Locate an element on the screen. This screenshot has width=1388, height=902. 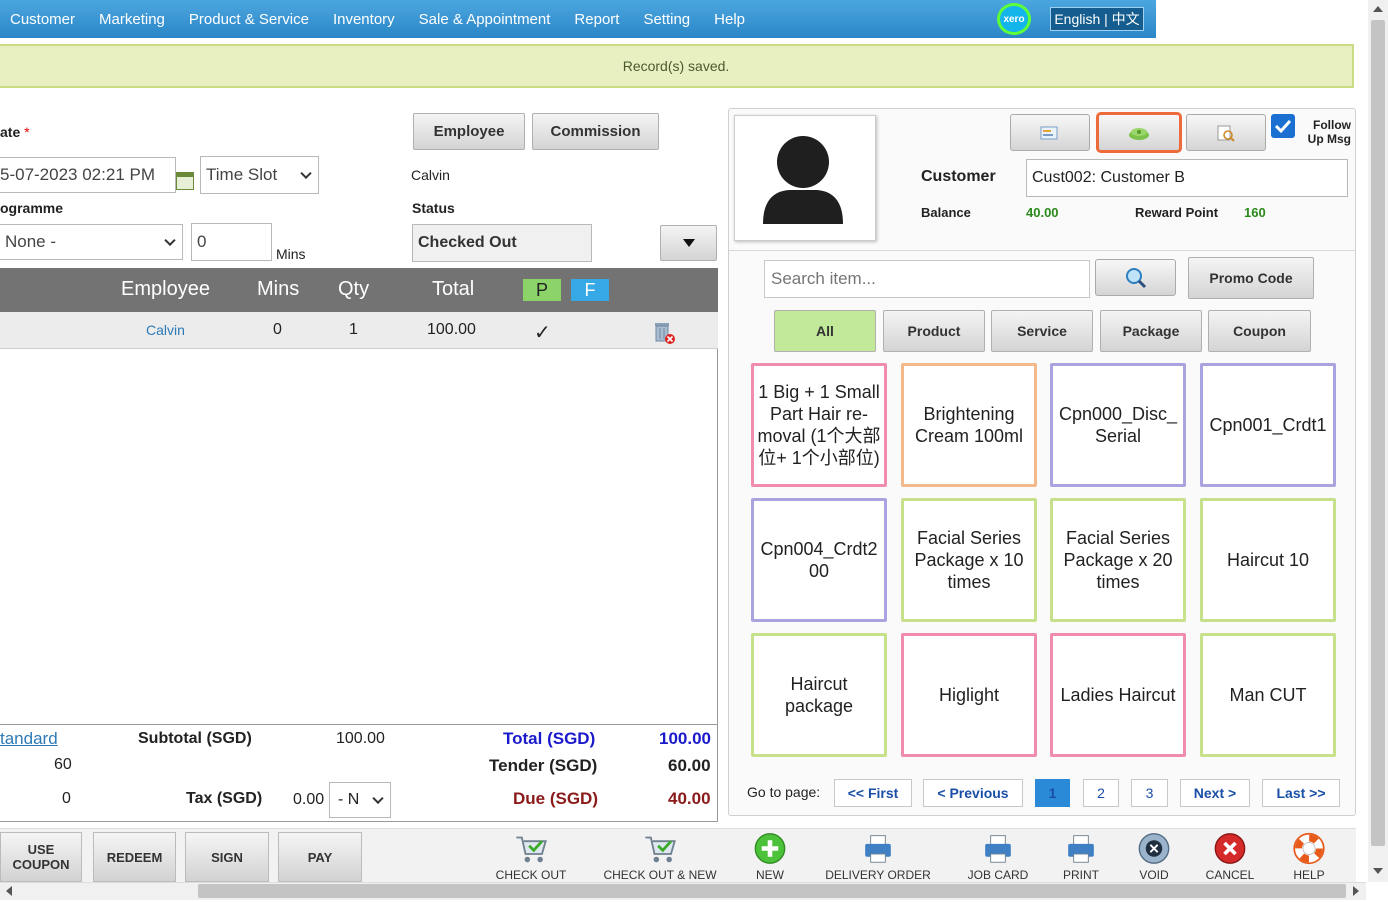
chevron-down-icon is located at coordinates (306, 173).